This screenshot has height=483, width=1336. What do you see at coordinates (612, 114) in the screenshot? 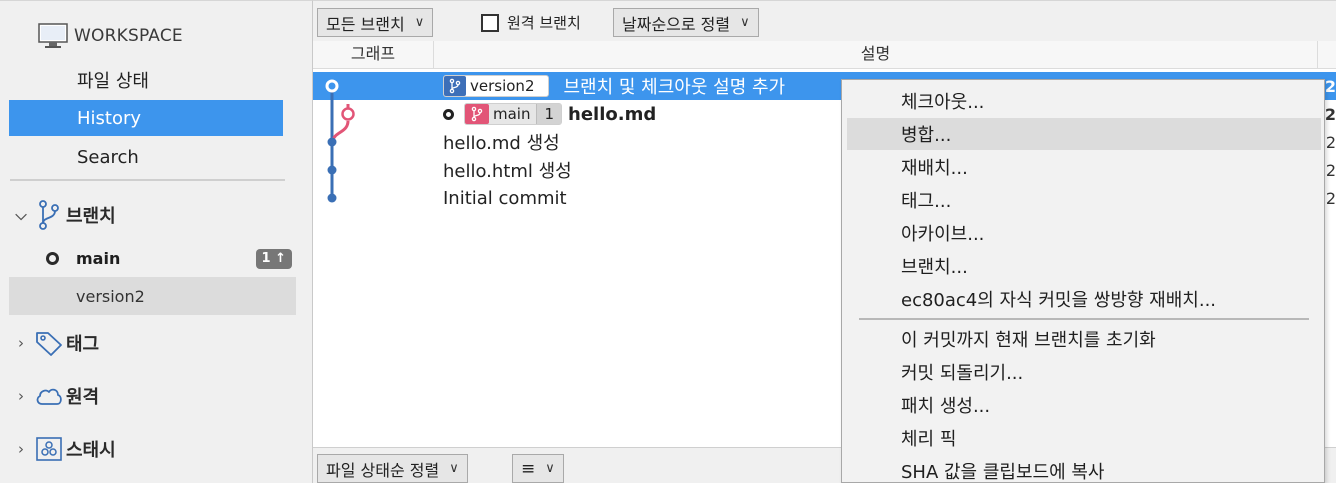
I see `commit-message: hello.md` at bounding box center [612, 114].